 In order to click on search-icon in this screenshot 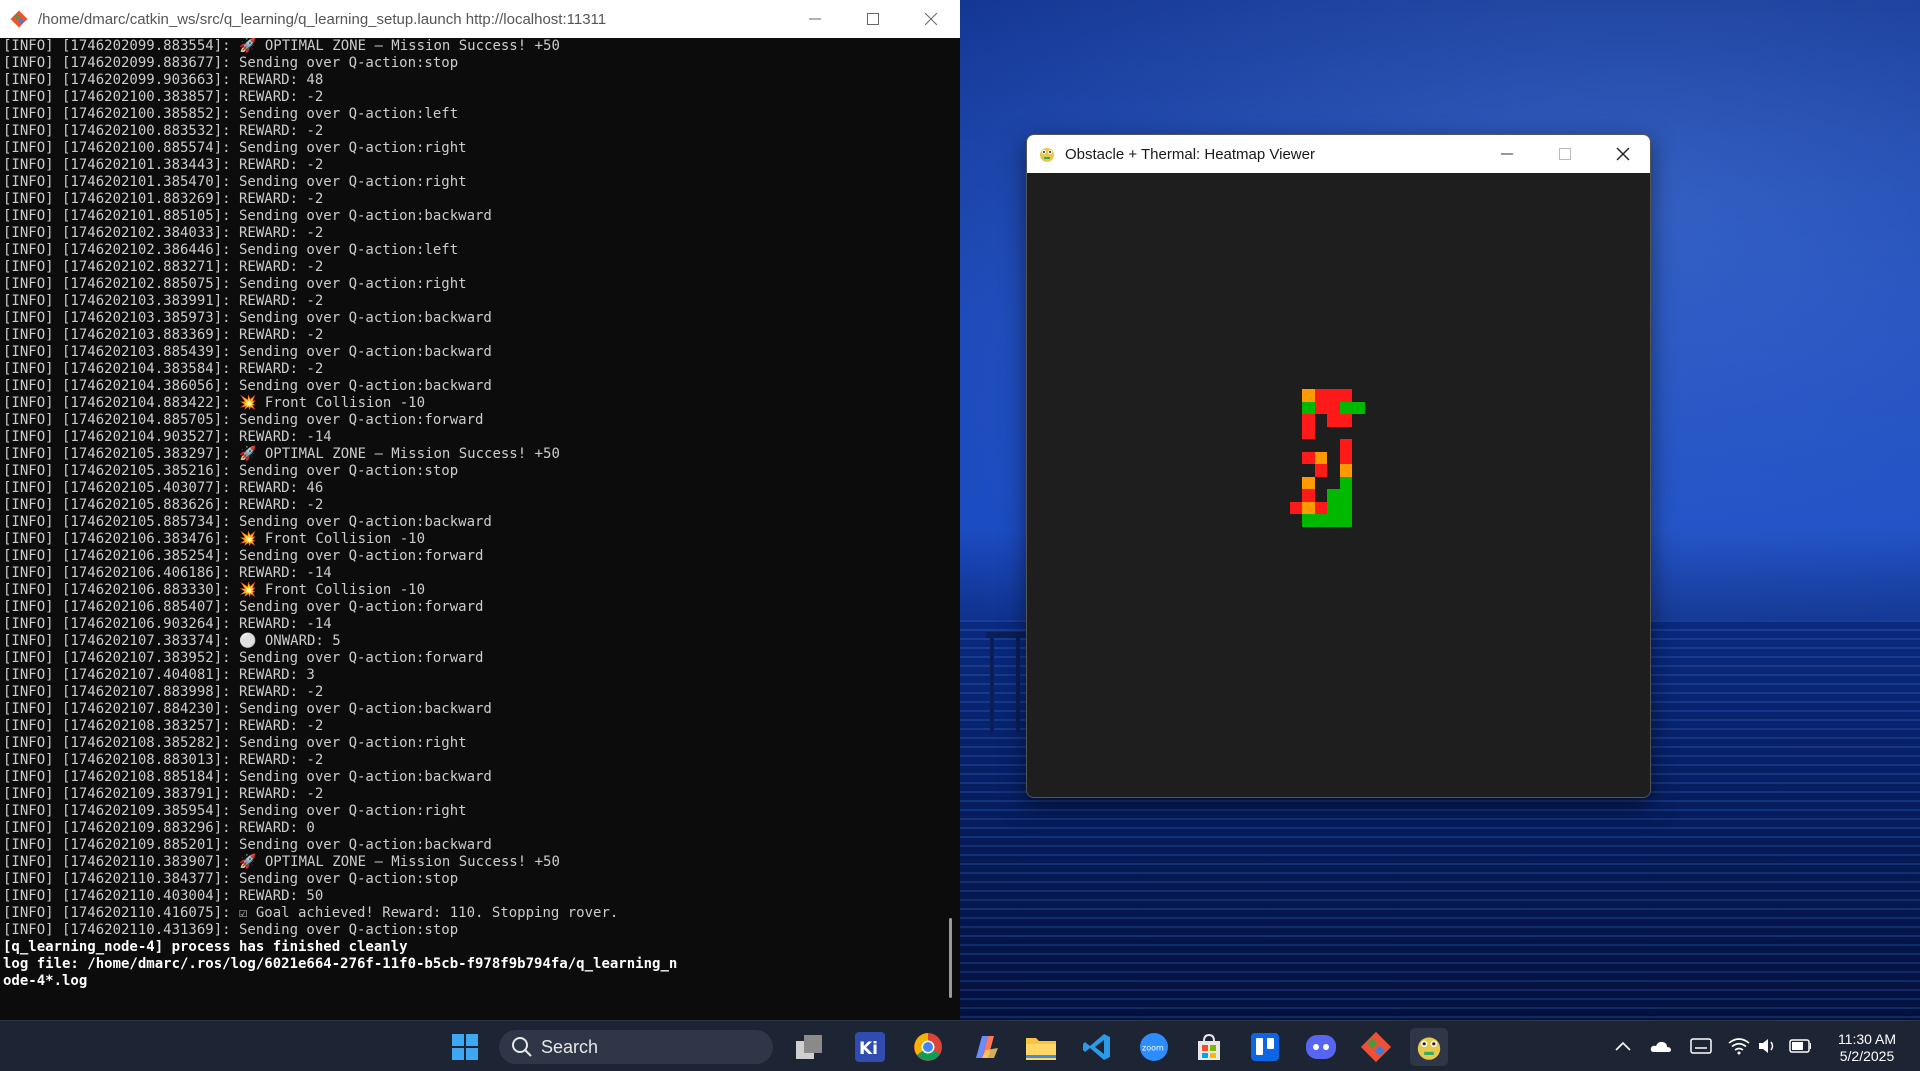, I will do `click(522, 1047)`.